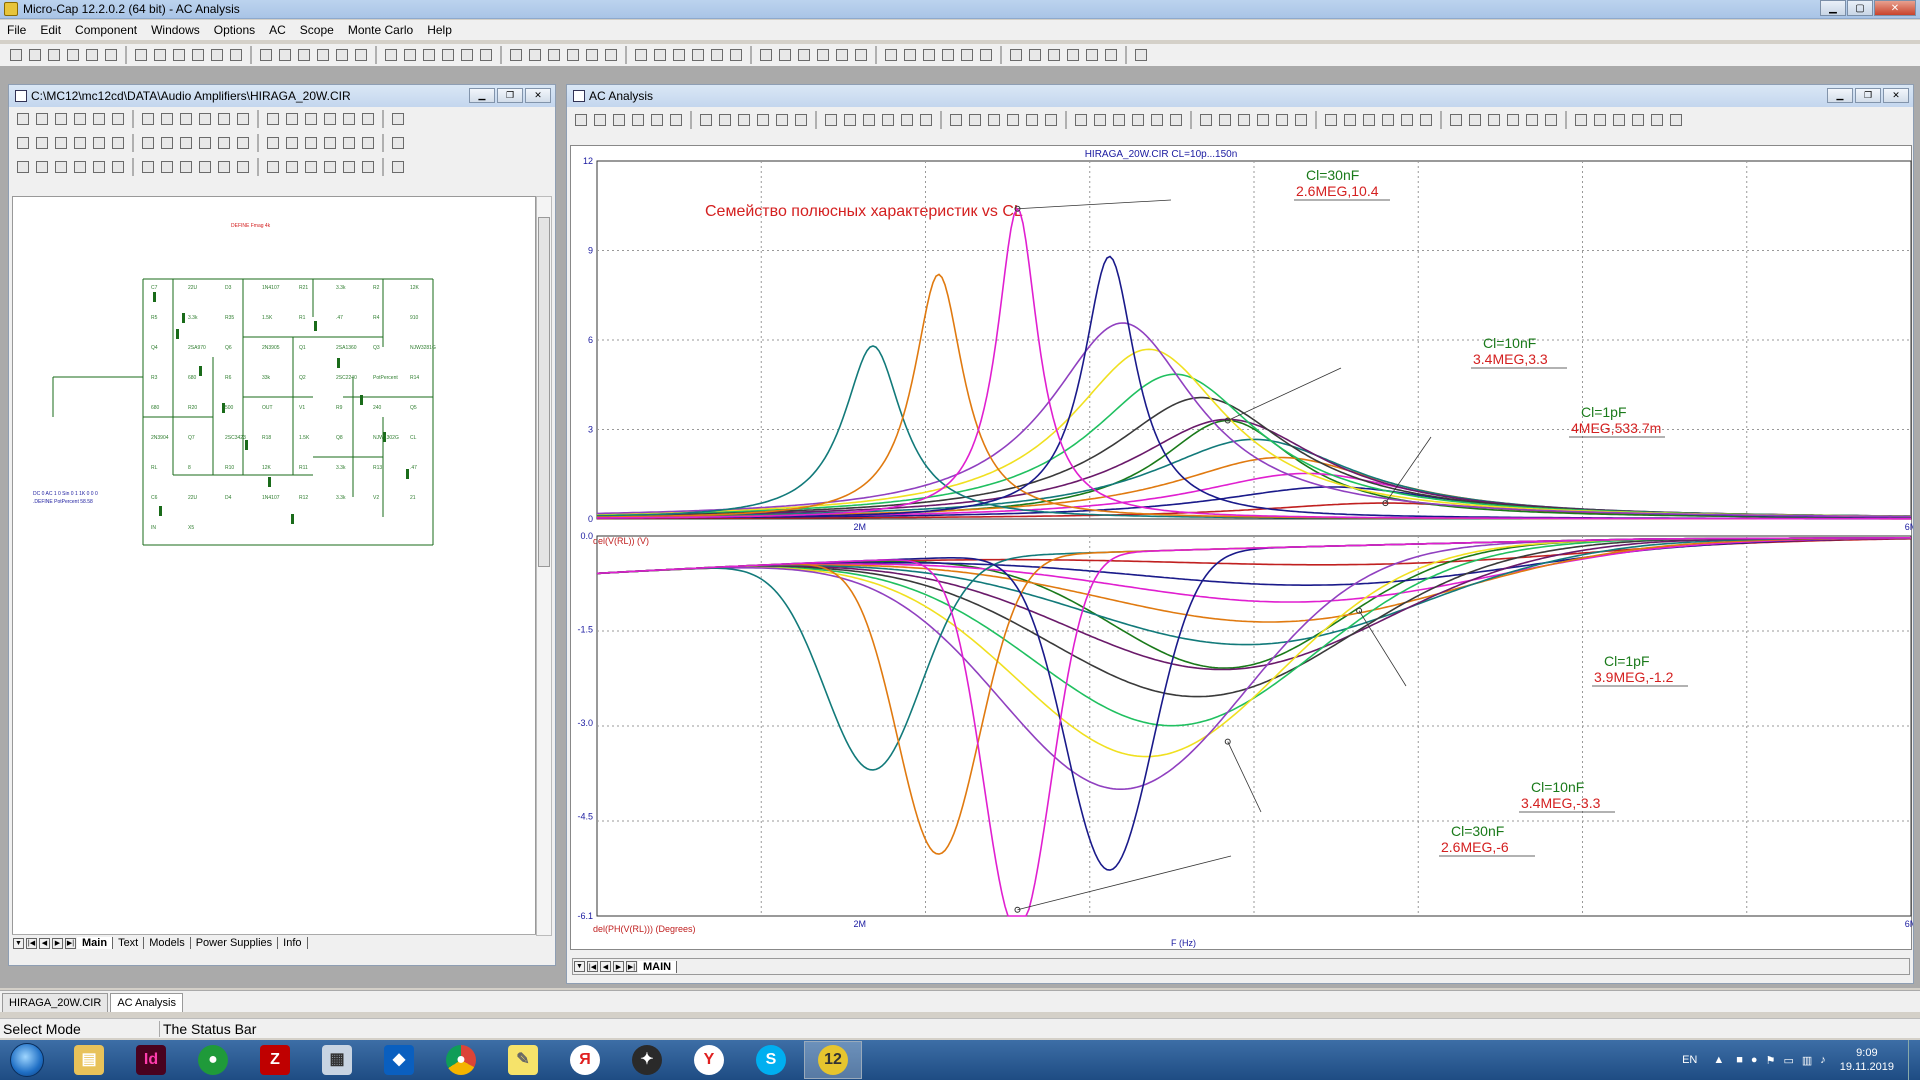 This screenshot has width=1920, height=1080. I want to click on tab-power-supplies: Power Supplies, so click(235, 943).